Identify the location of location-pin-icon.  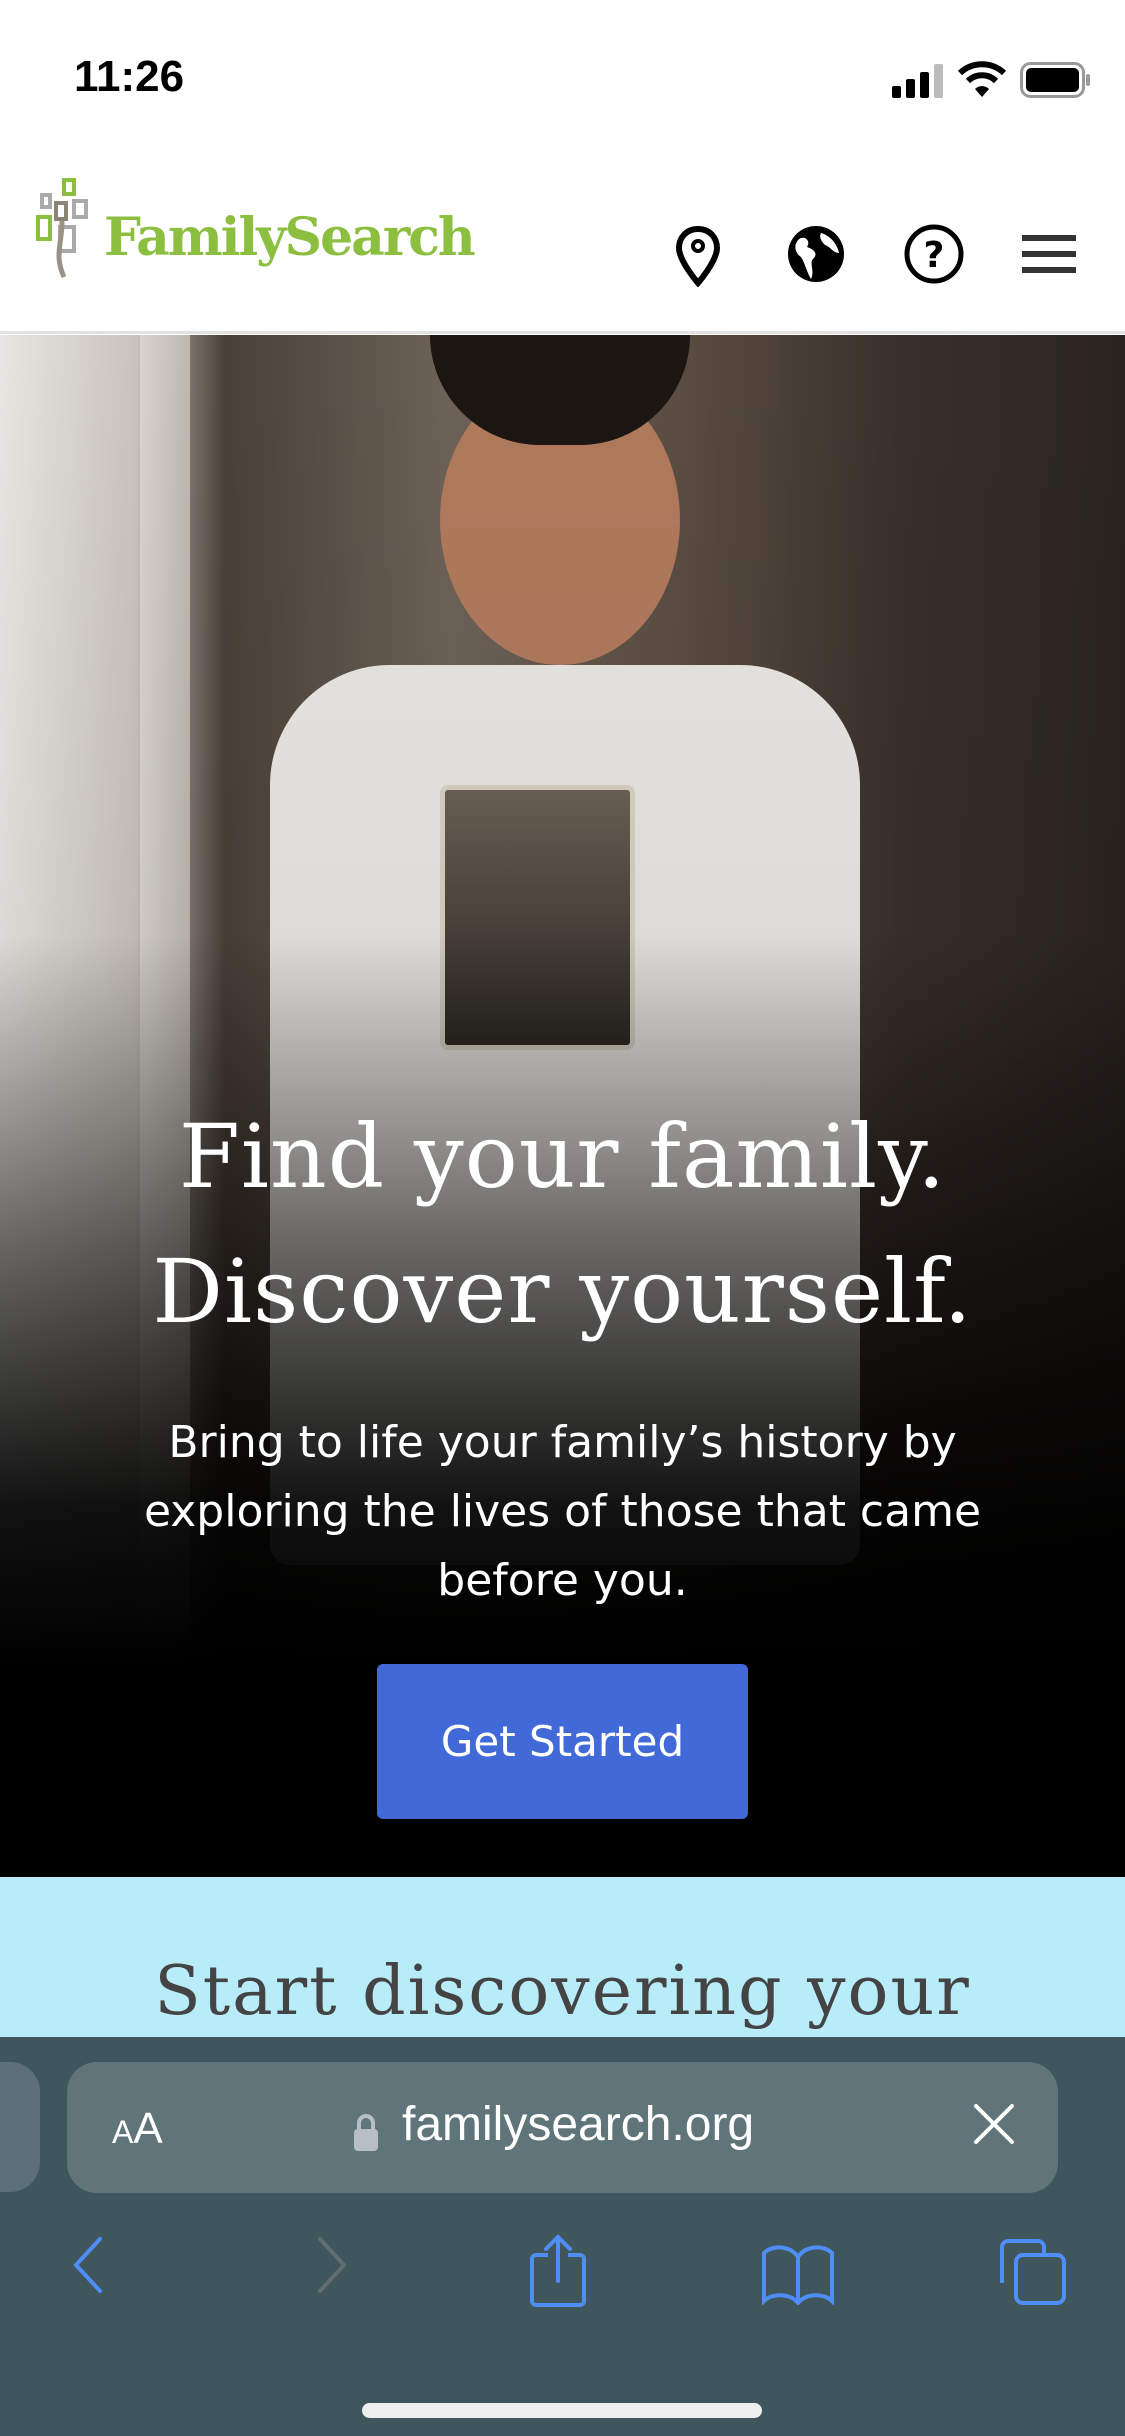
(698, 256).